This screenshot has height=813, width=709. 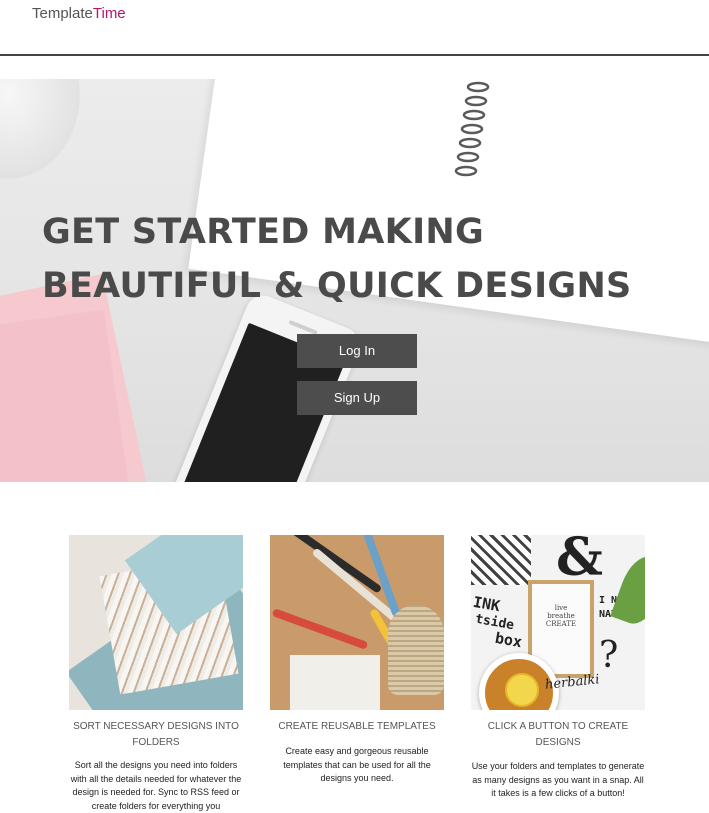 I want to click on print-text-decor: box, so click(x=508, y=640).